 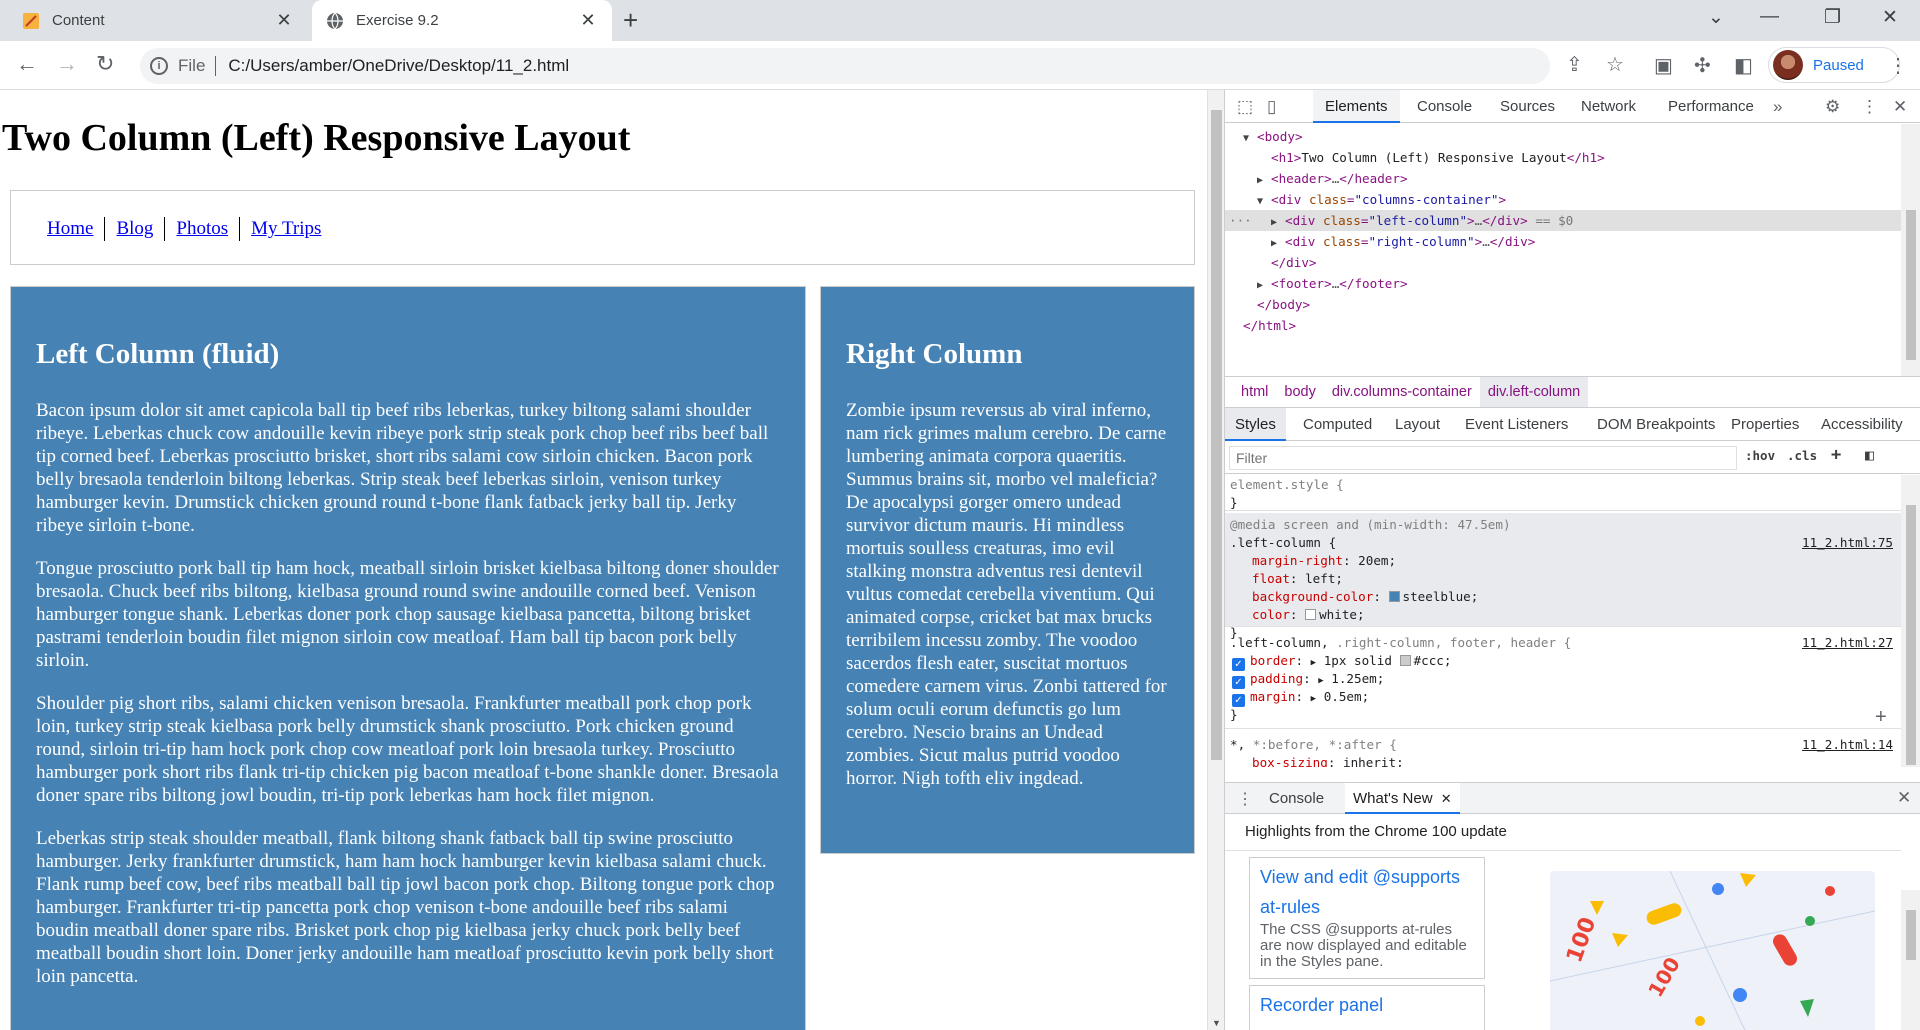 What do you see at coordinates (1367, 907) in the screenshot?
I see `card-title: at-rules` at bounding box center [1367, 907].